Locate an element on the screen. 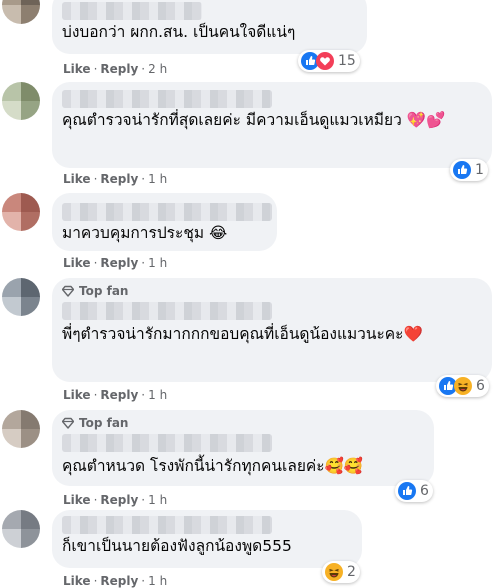  comment-actions: Like · Reply · 2 h is located at coordinates (115, 69).